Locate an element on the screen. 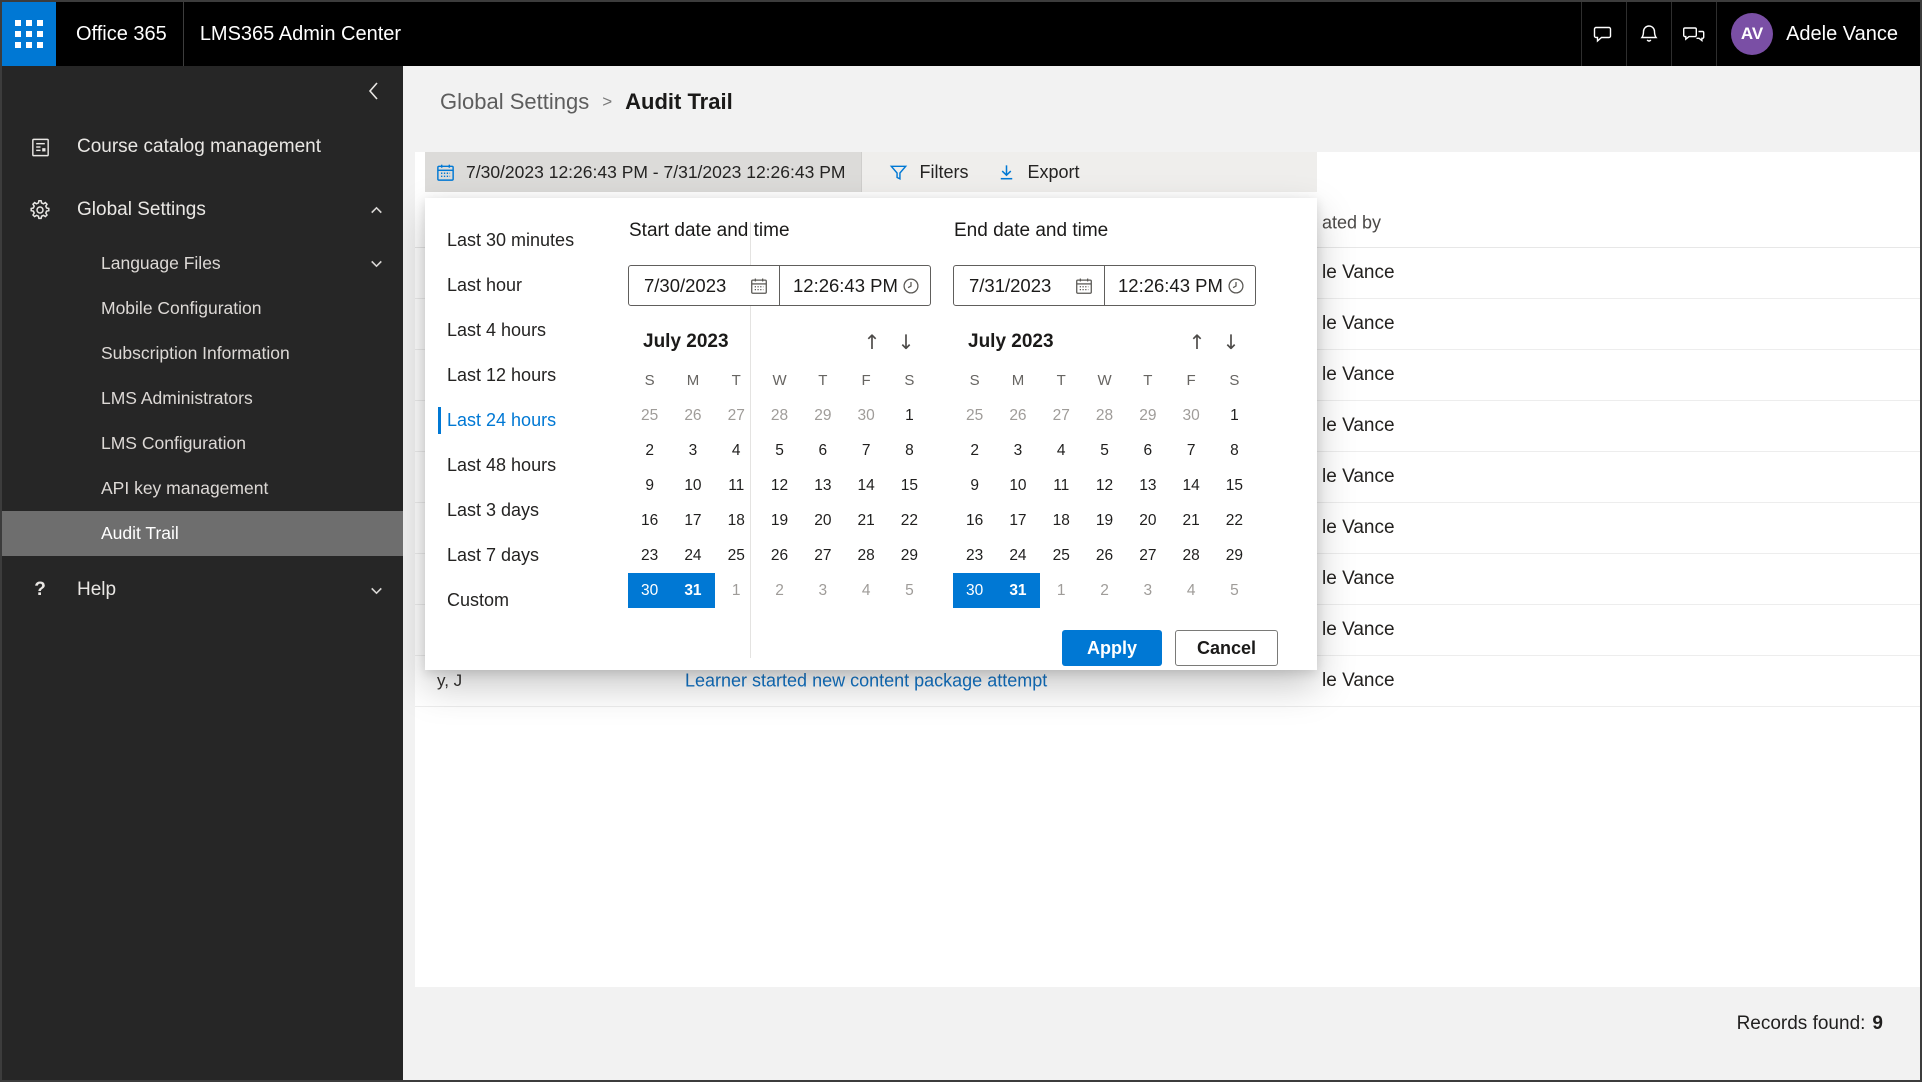  calendar-day: 24 is located at coordinates (692, 555).